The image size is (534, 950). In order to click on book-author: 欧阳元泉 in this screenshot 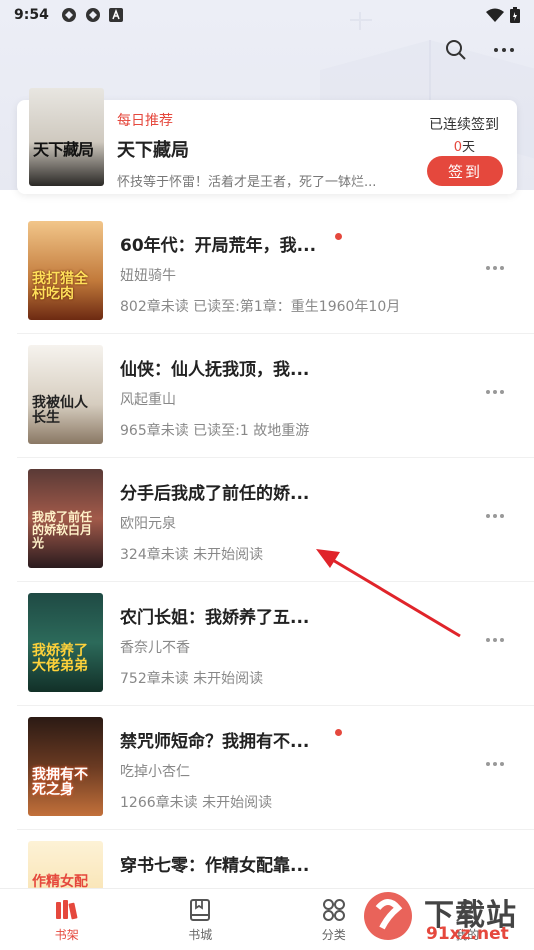, I will do `click(148, 524)`.